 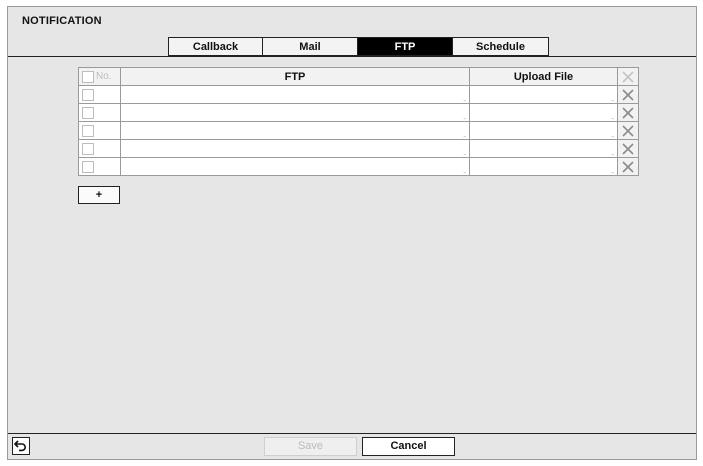 I want to click on tab-bar: Callback Mail FTP Schedule, so click(x=358, y=46).